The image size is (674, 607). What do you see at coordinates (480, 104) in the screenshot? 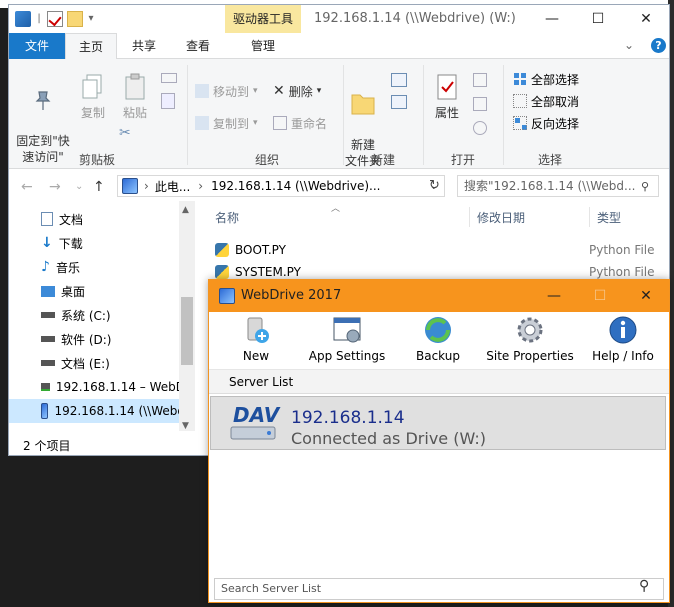
I see `edit-icon` at bounding box center [480, 104].